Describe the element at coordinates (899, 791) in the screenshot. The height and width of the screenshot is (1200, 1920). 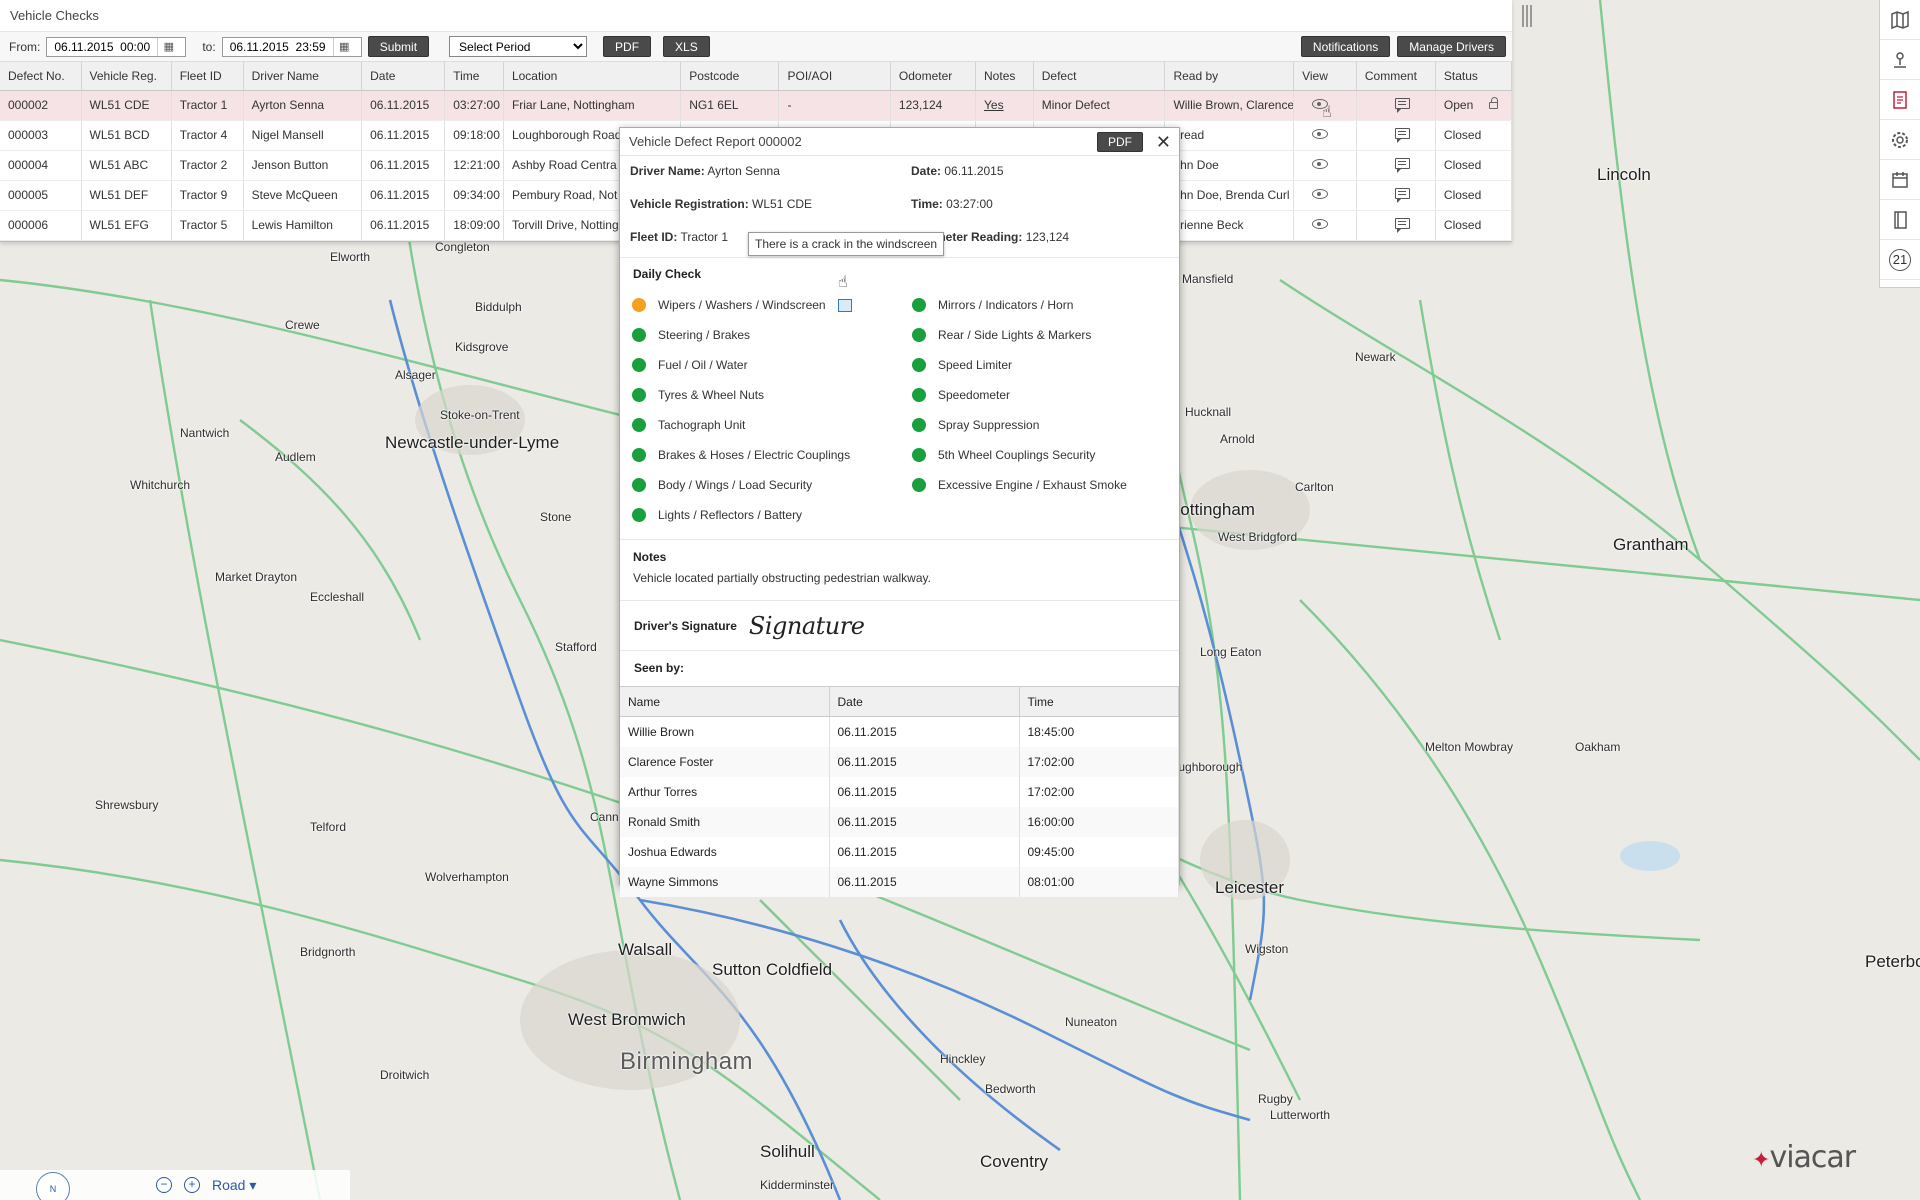
I see `seen-row: Arthur Torres 06.11.2015 17:02:00` at that location.